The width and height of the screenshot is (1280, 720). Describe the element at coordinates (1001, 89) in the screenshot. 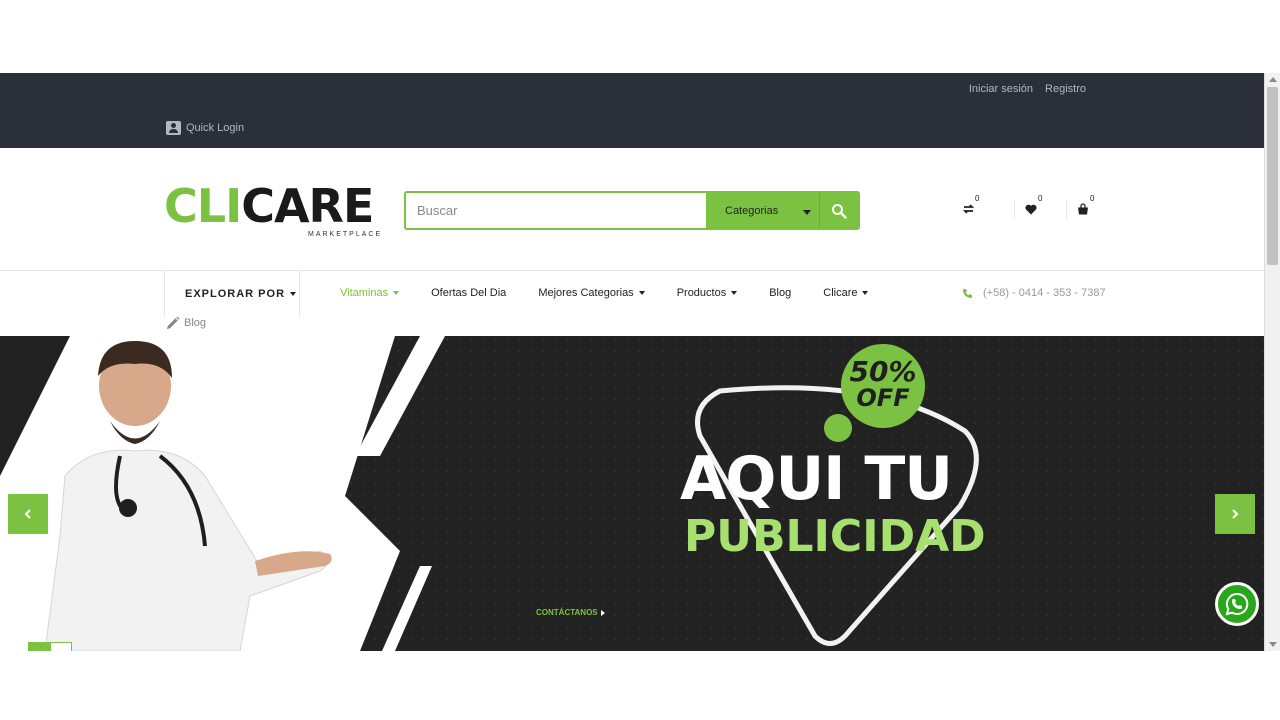

I see `login-link: Iniciar sesión` at that location.